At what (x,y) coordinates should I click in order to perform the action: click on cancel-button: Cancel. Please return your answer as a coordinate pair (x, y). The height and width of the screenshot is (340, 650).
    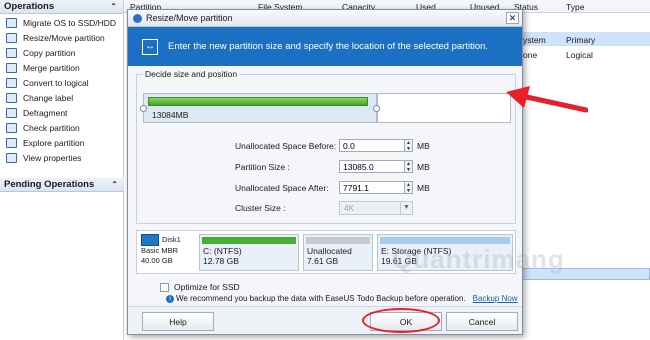
    Looking at the image, I should click on (482, 321).